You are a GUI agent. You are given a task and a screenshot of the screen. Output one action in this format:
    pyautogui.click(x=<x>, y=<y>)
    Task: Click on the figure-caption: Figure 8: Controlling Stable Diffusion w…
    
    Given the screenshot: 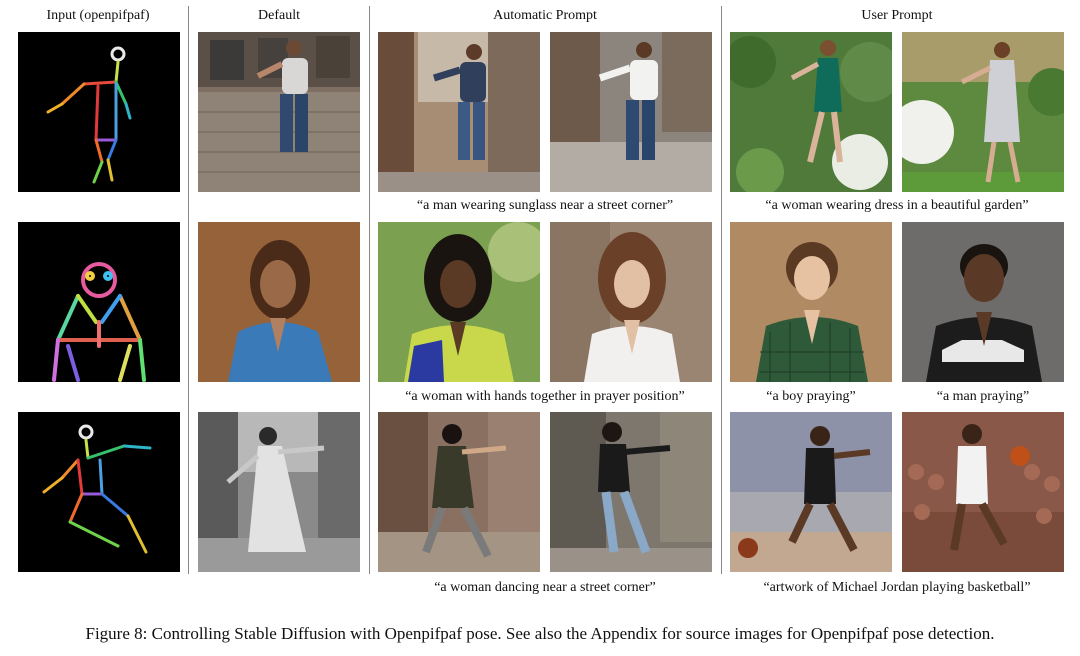 What is the action you would take?
    pyautogui.click(x=540, y=633)
    